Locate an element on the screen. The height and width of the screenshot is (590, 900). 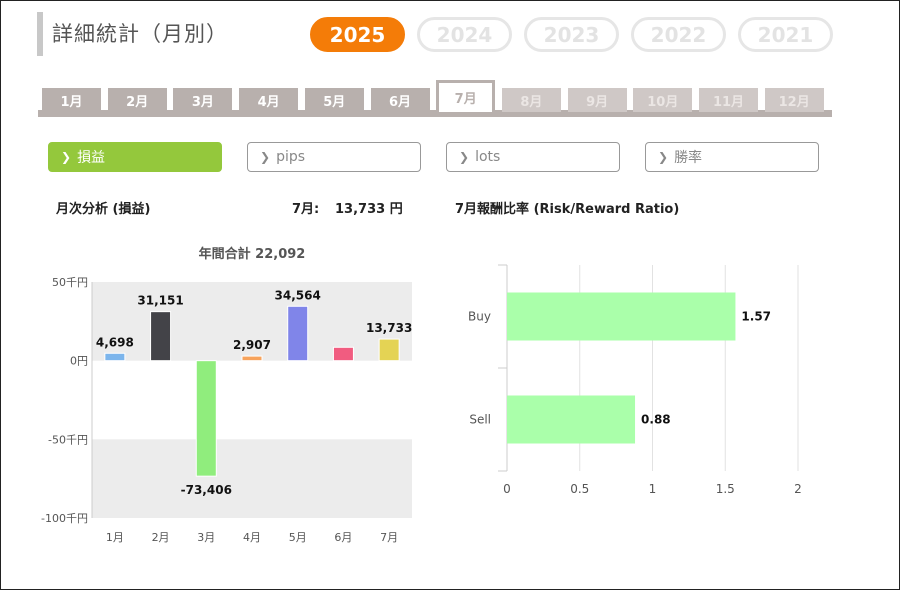
month-tab-12: 12月 is located at coordinates (794, 100).